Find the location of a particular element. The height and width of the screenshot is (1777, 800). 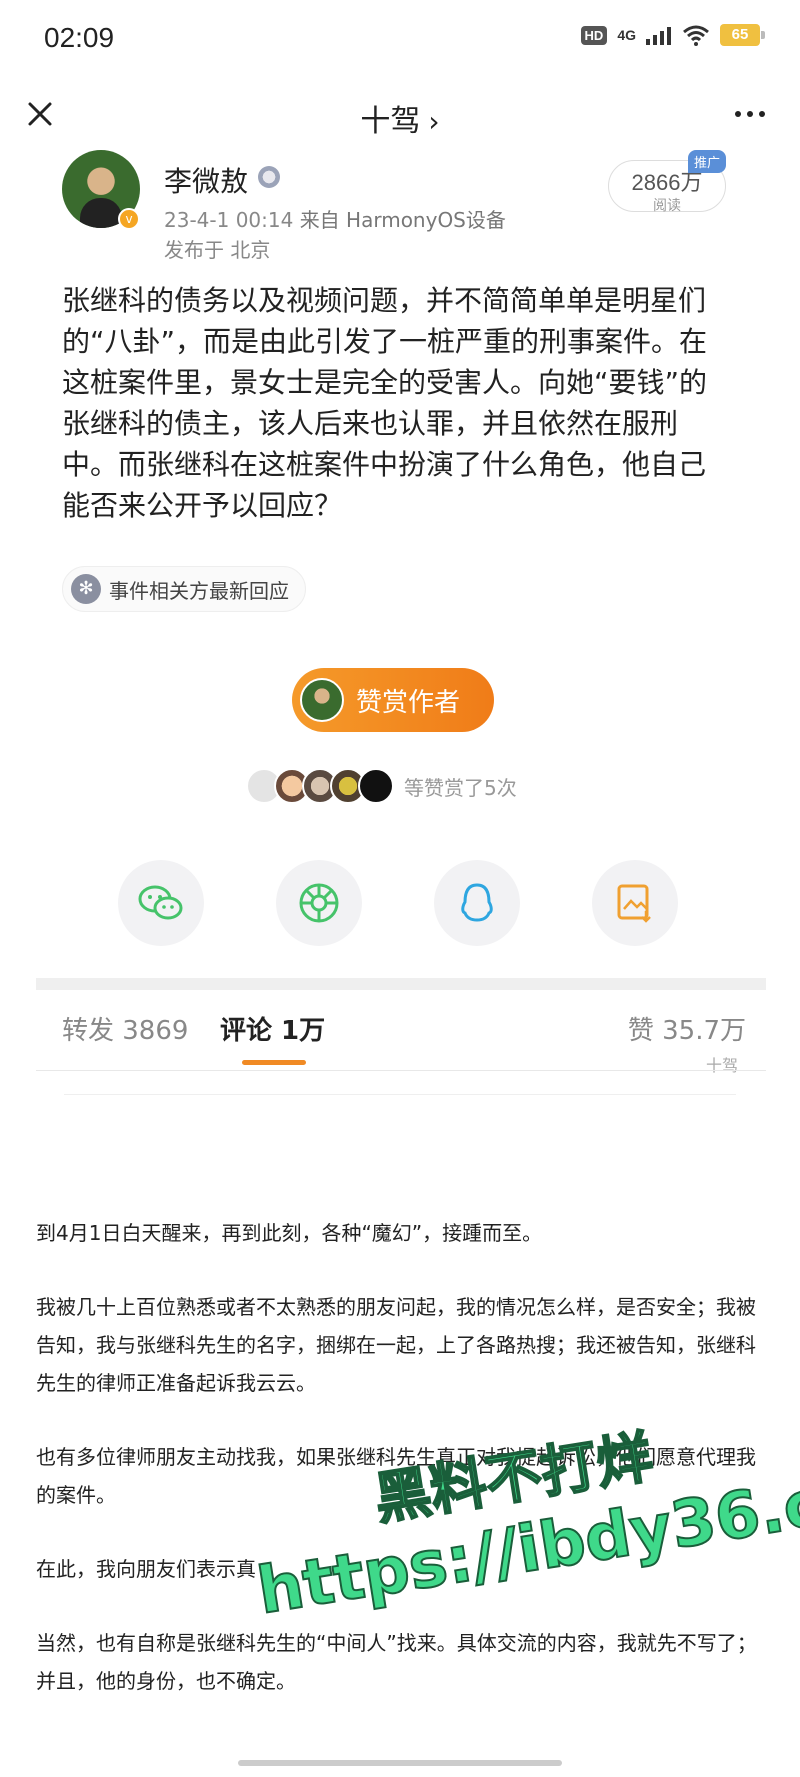

post-meta: 23-4-1 00:14 来自 HarmonyOS设备 is located at coordinates (335, 218).